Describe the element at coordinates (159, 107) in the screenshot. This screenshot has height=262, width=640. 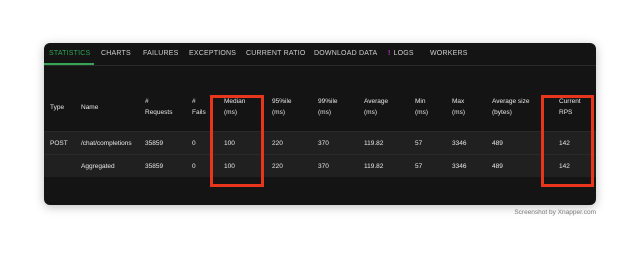
I see `header-requests: # Requests` at that location.